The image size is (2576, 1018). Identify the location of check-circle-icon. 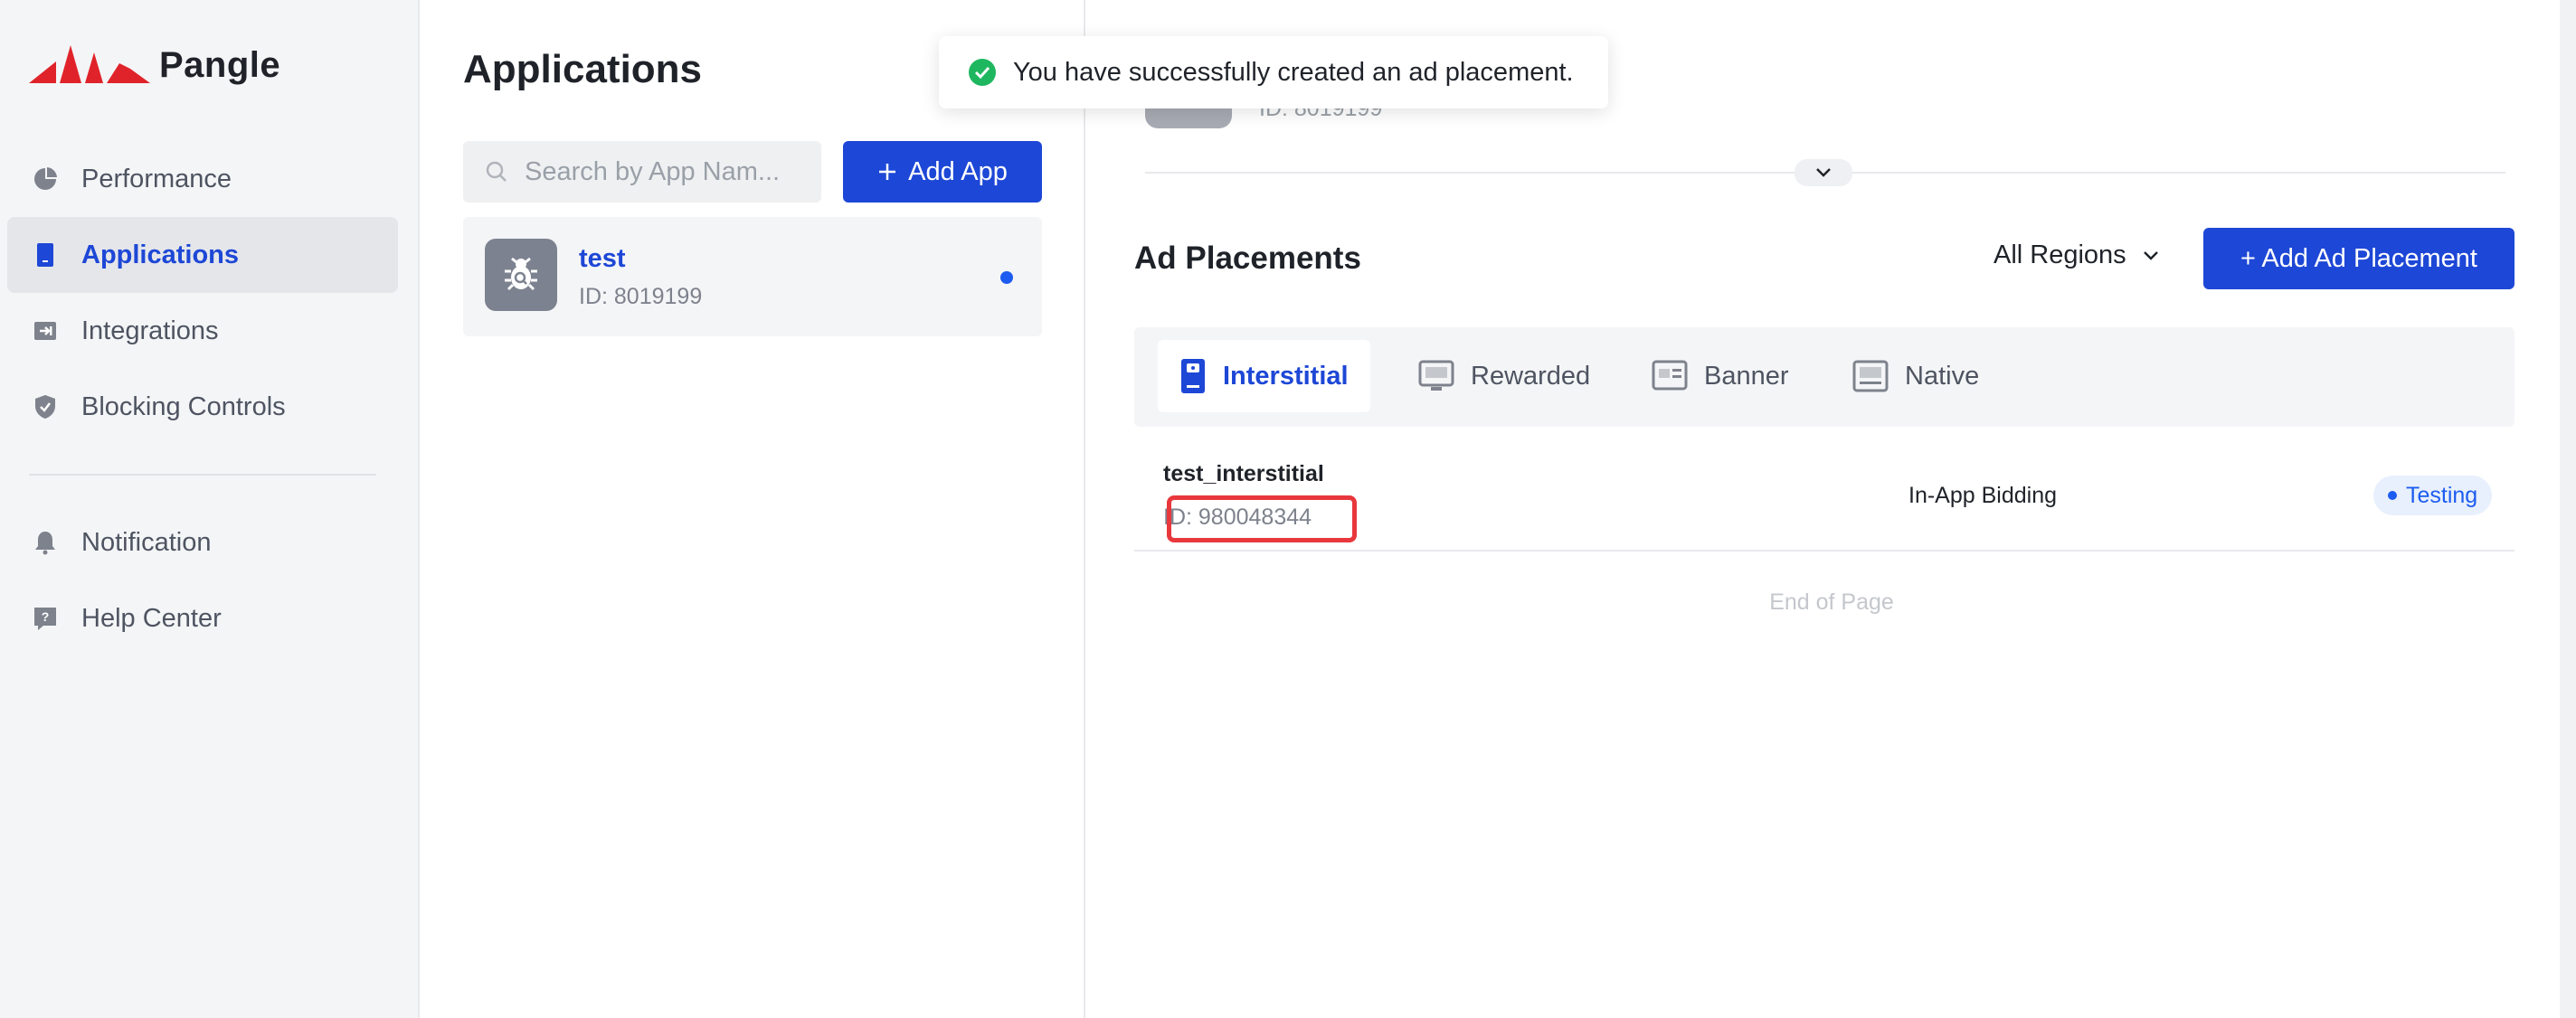
(982, 72).